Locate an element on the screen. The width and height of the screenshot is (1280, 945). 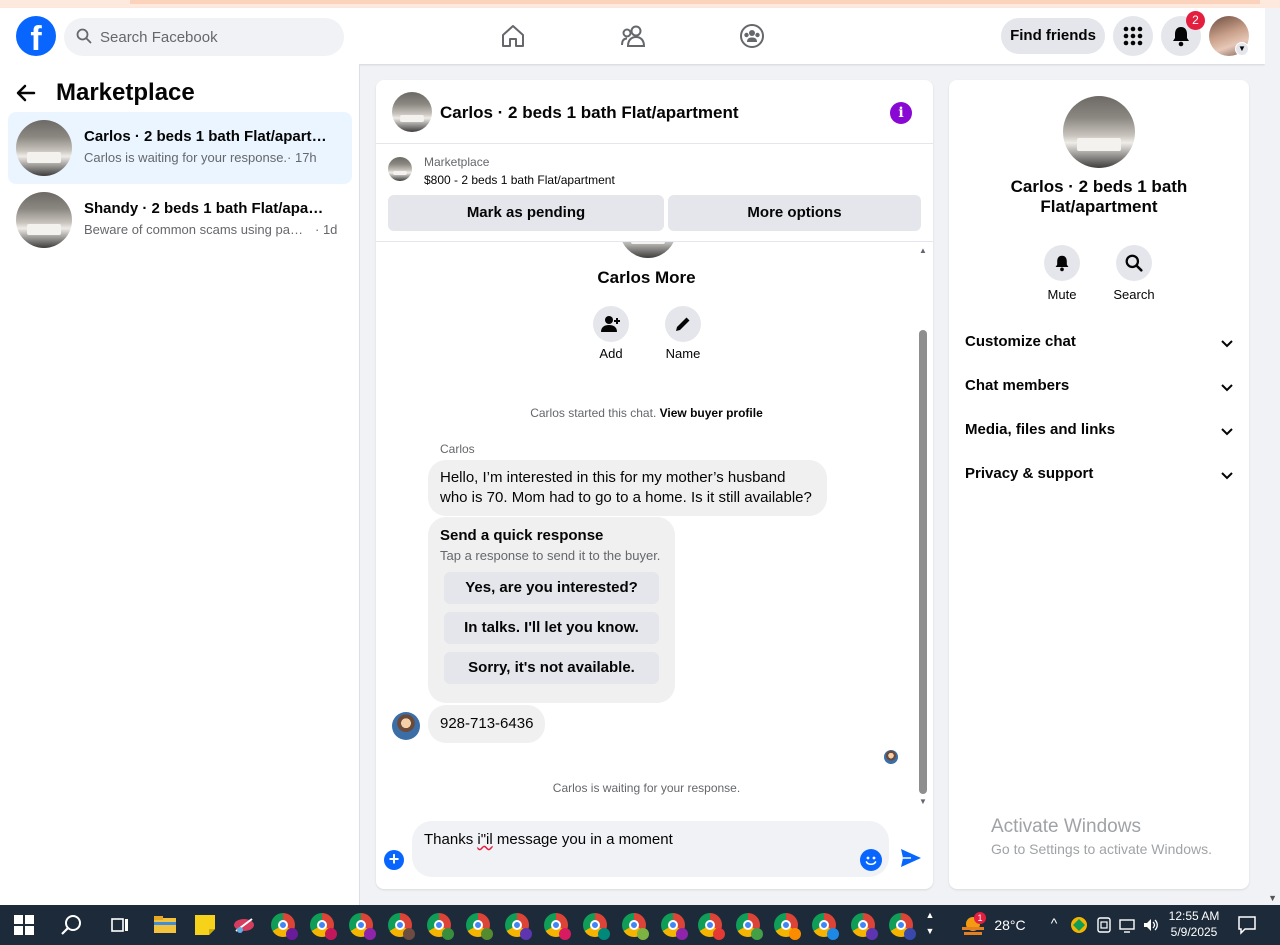
message-scrollbar: ▲ ▼ is located at coordinates (923, 526).